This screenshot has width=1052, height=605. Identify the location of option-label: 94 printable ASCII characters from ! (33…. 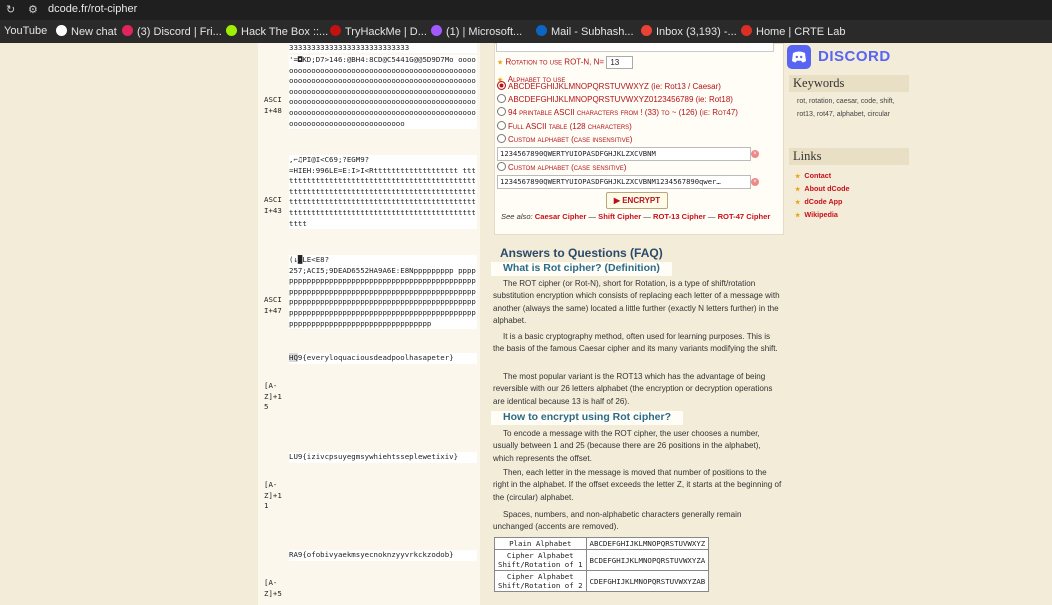
(623, 112).